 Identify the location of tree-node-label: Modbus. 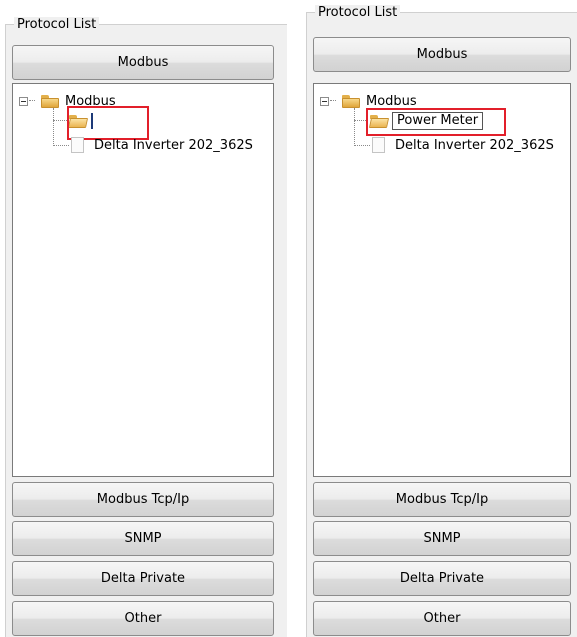
(391, 101).